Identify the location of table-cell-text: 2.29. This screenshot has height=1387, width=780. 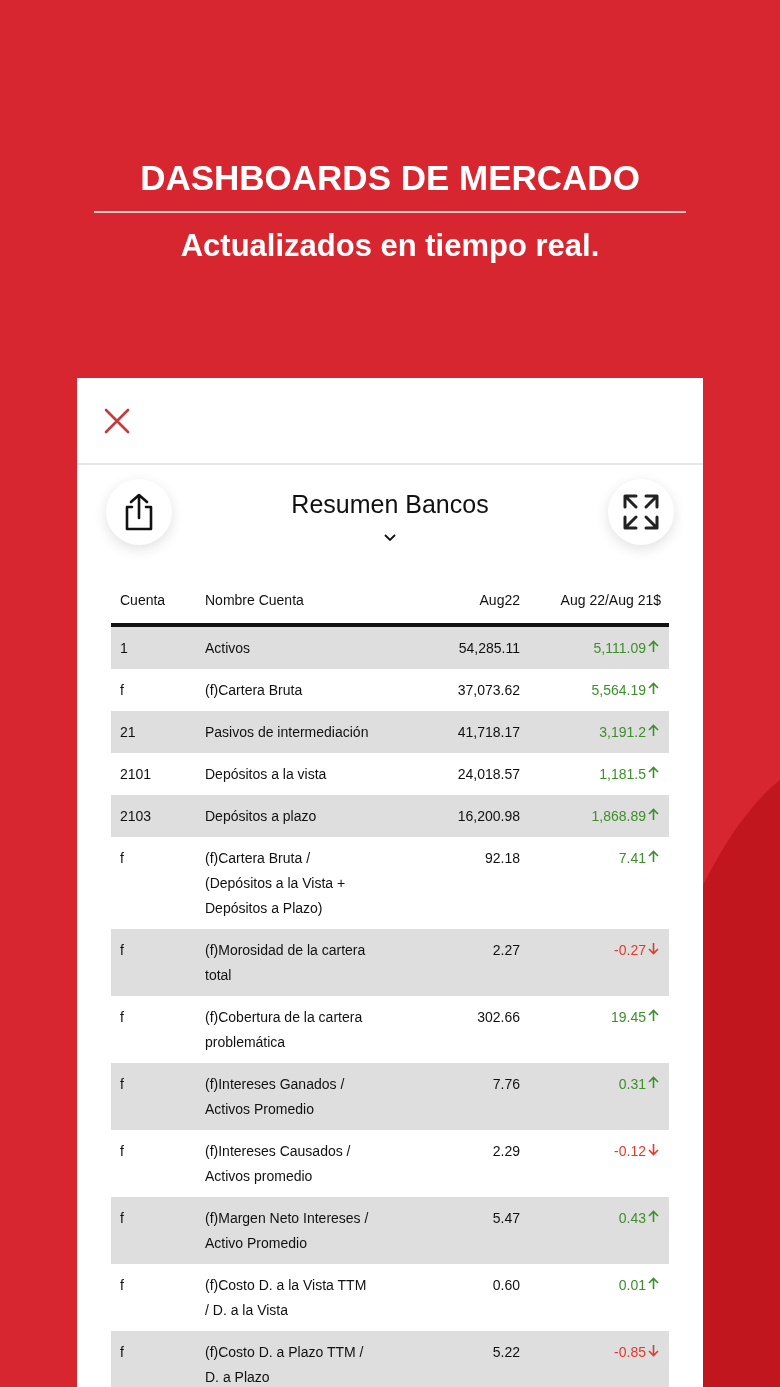
(505, 1151).